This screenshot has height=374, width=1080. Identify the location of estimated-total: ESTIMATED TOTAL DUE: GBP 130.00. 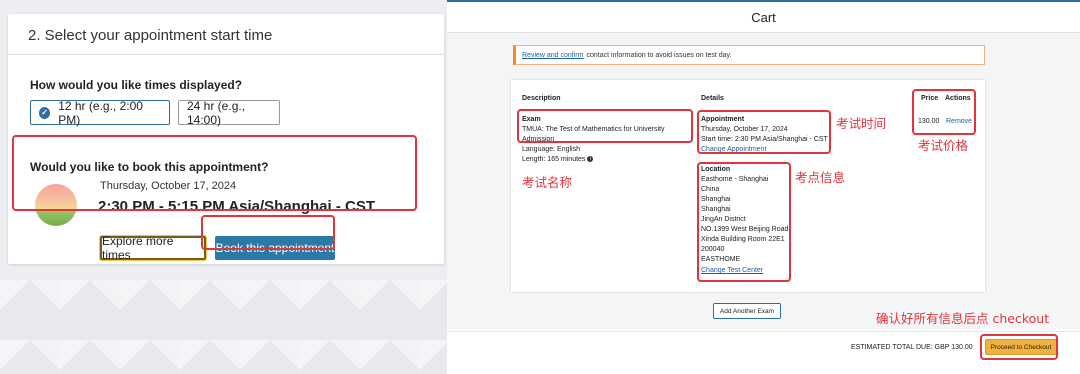
(912, 347).